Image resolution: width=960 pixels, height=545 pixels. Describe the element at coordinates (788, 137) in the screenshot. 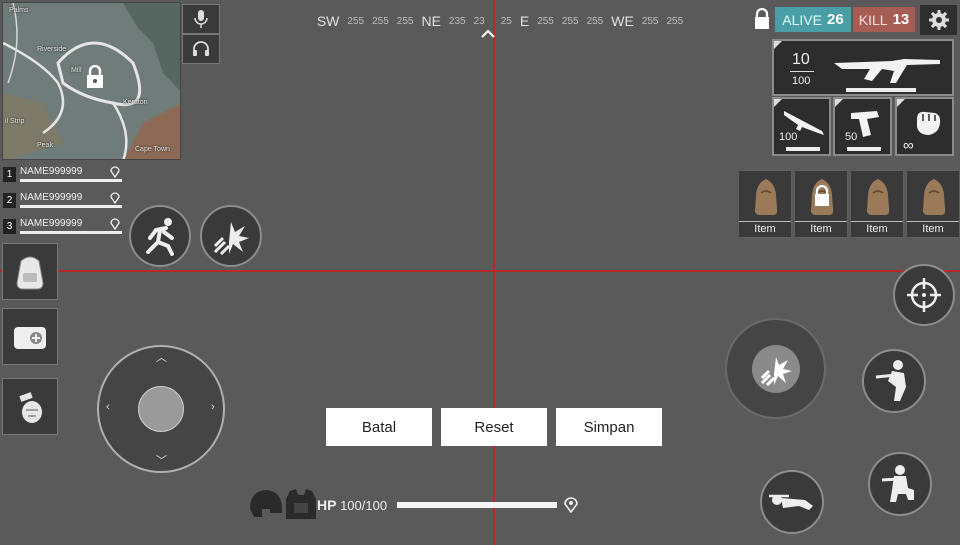

I see `secondary-ammo: 100` at that location.